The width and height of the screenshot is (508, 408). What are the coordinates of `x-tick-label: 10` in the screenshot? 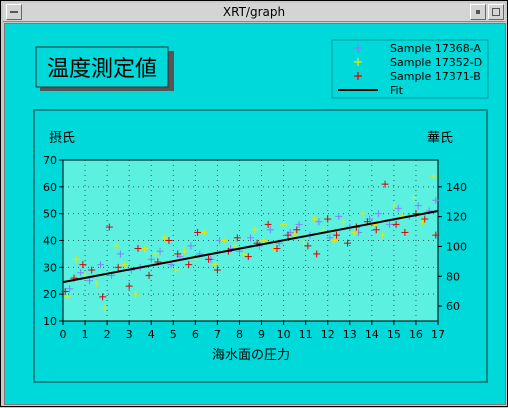 It's located at (284, 334).